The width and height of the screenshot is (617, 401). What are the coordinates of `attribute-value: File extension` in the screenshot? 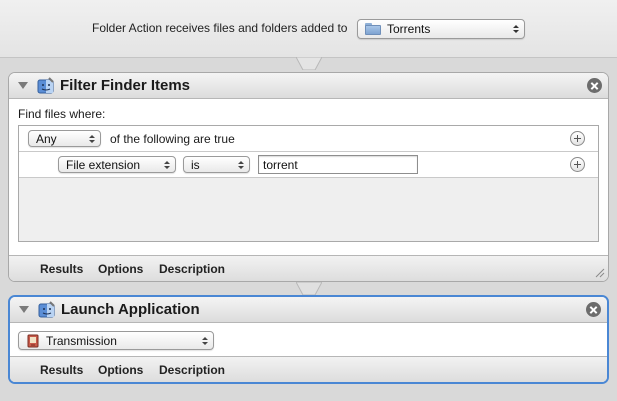 It's located at (103, 164).